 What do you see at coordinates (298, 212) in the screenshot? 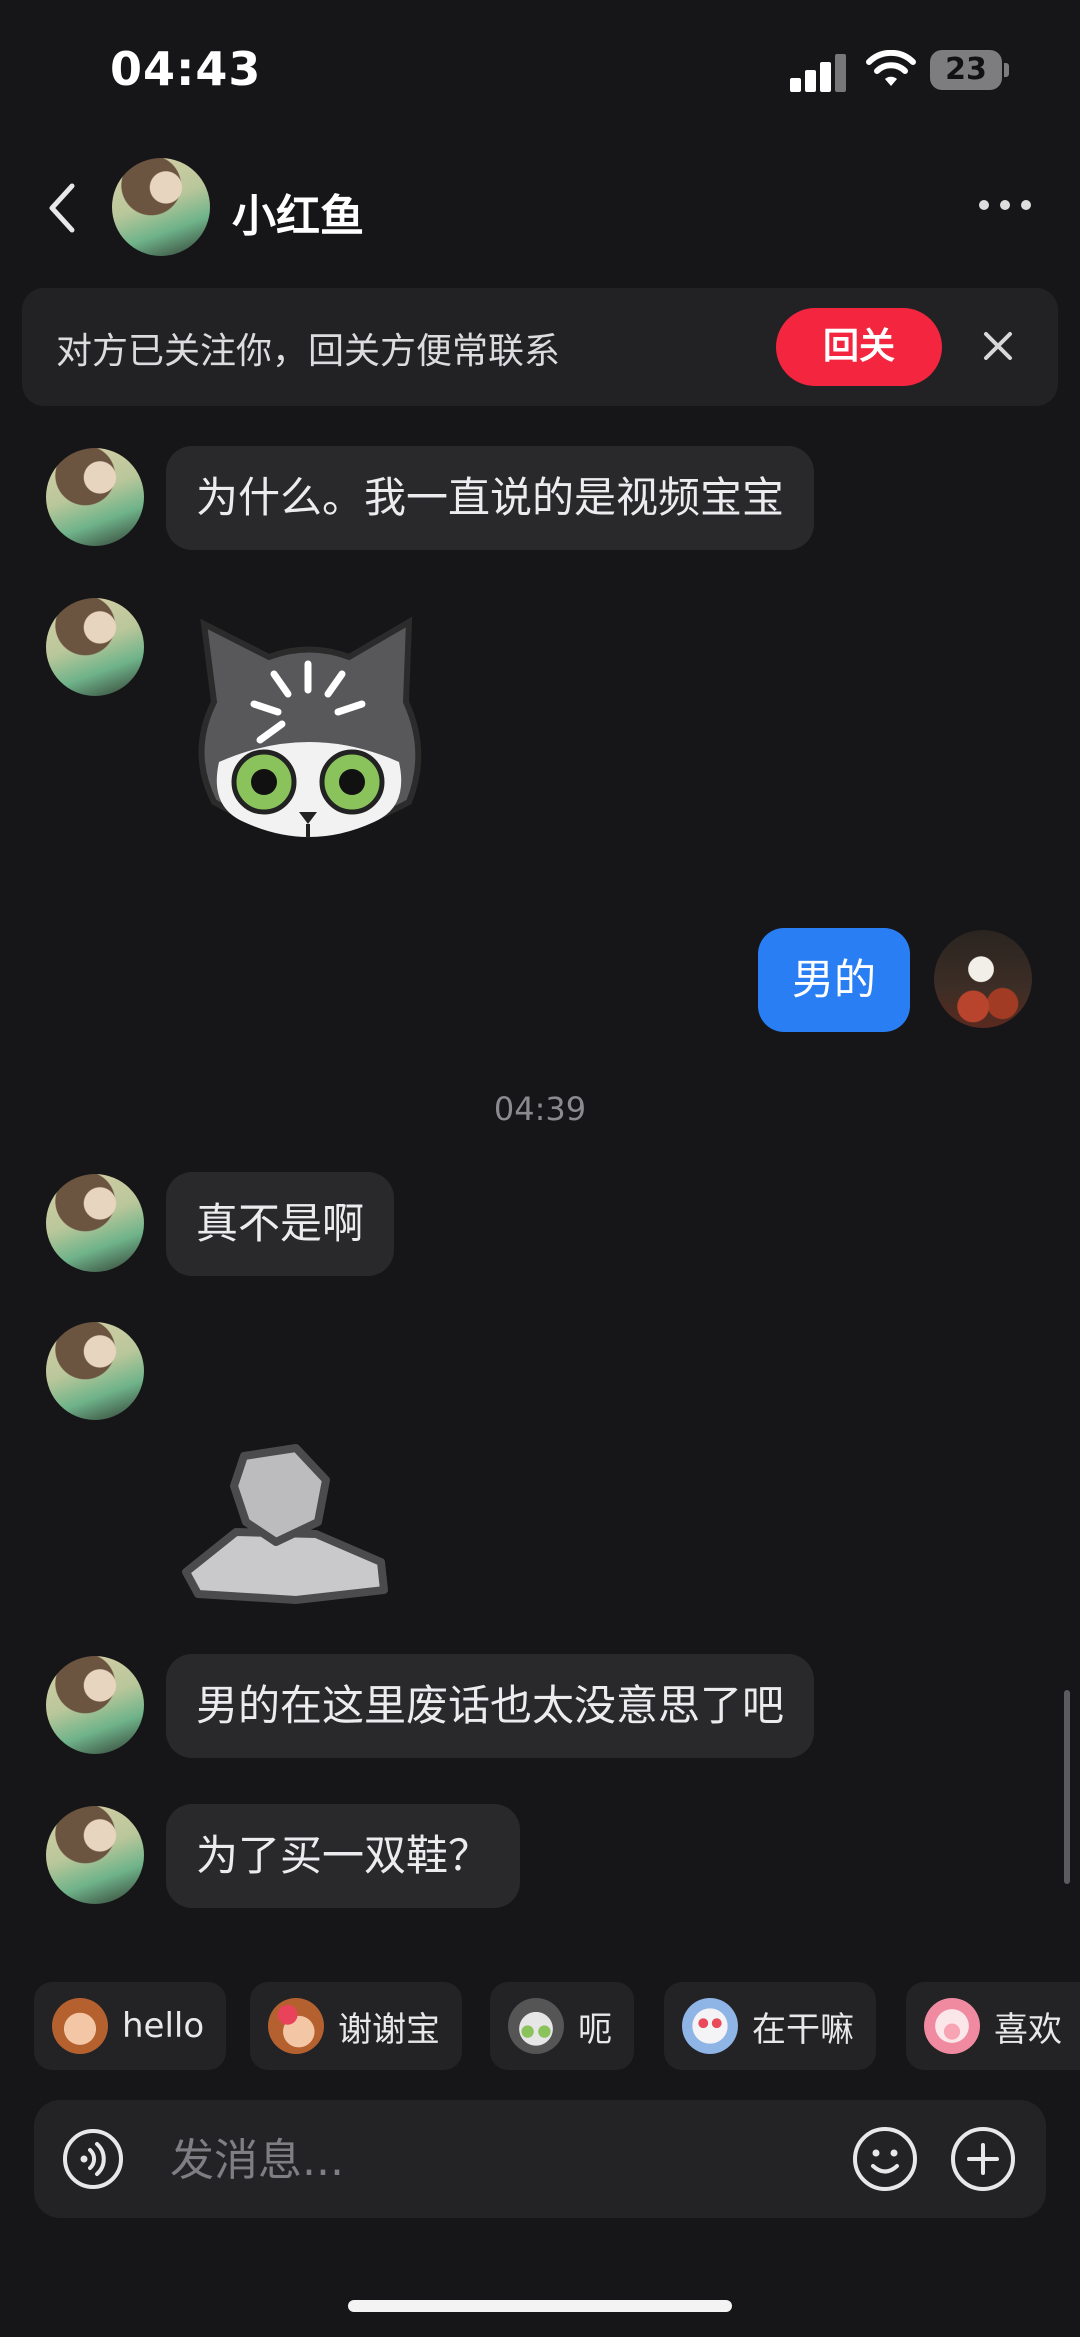
I see `contact-name: 小红鱼` at bounding box center [298, 212].